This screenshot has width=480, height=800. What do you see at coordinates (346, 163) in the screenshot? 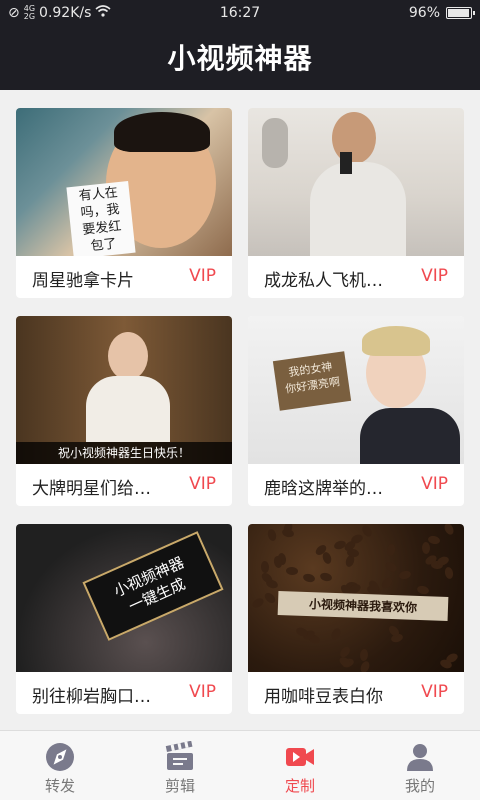
I see `thumbnail-phone` at bounding box center [346, 163].